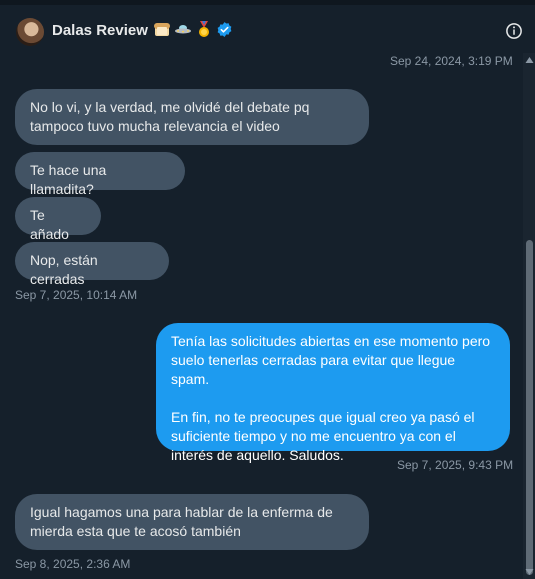 This screenshot has height=579, width=535. I want to click on bread-emoji-icon, so click(162, 29).